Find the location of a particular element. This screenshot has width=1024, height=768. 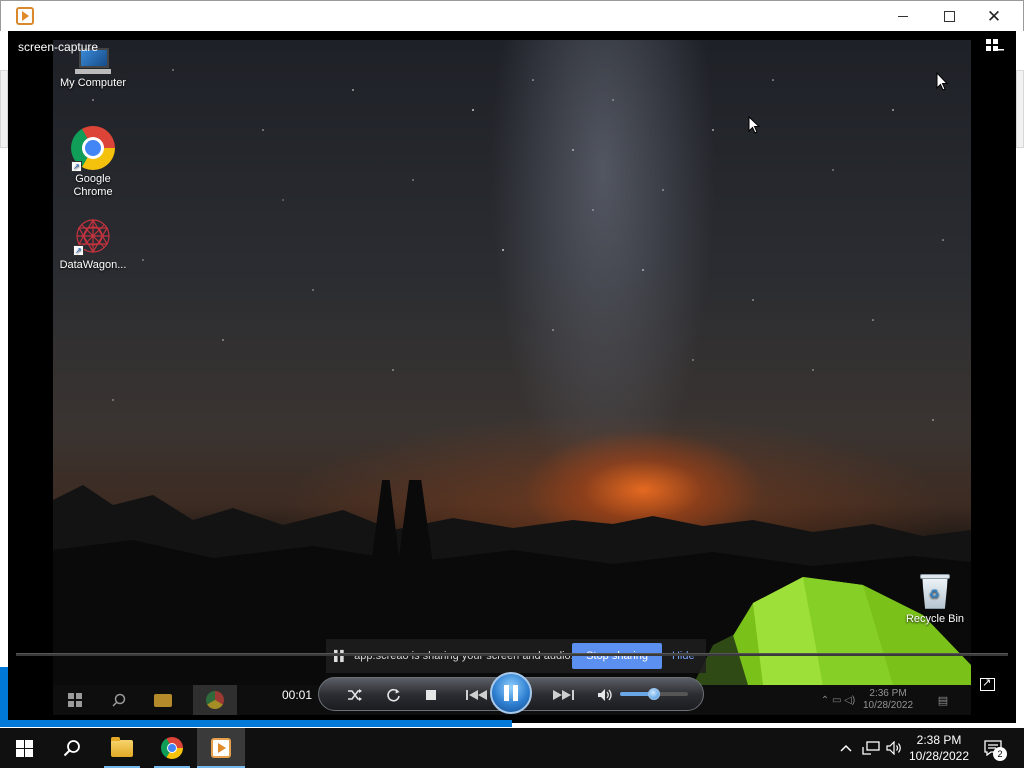

maximize-button is located at coordinates (949, 16).